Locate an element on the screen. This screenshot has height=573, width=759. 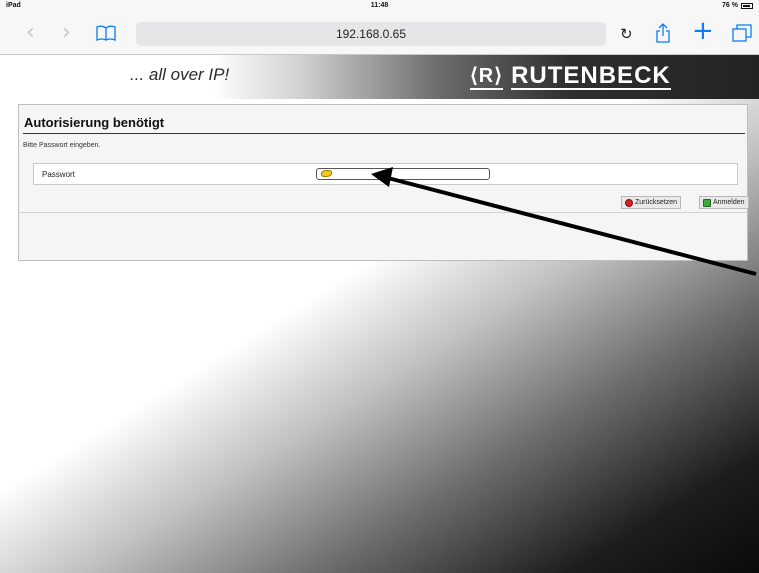
tabs-icon is located at coordinates (742, 35).